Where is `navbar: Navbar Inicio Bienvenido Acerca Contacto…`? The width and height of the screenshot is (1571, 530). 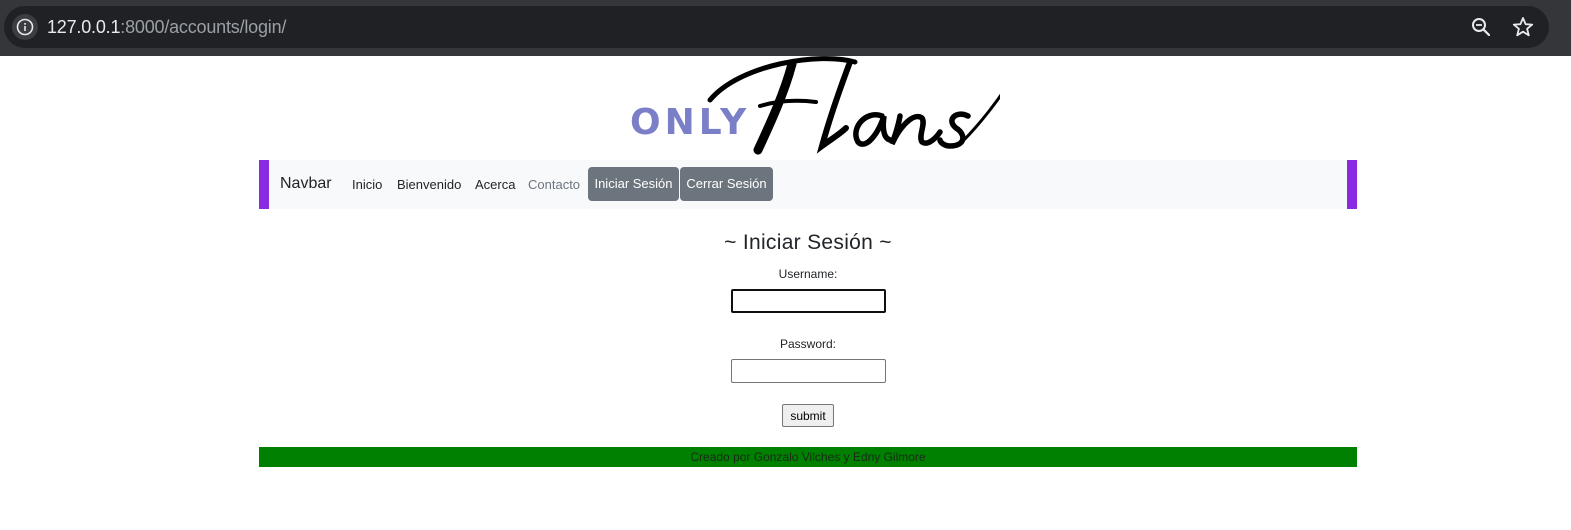
navbar: Navbar Inicio Bienvenido Acerca Contacto… is located at coordinates (808, 184).